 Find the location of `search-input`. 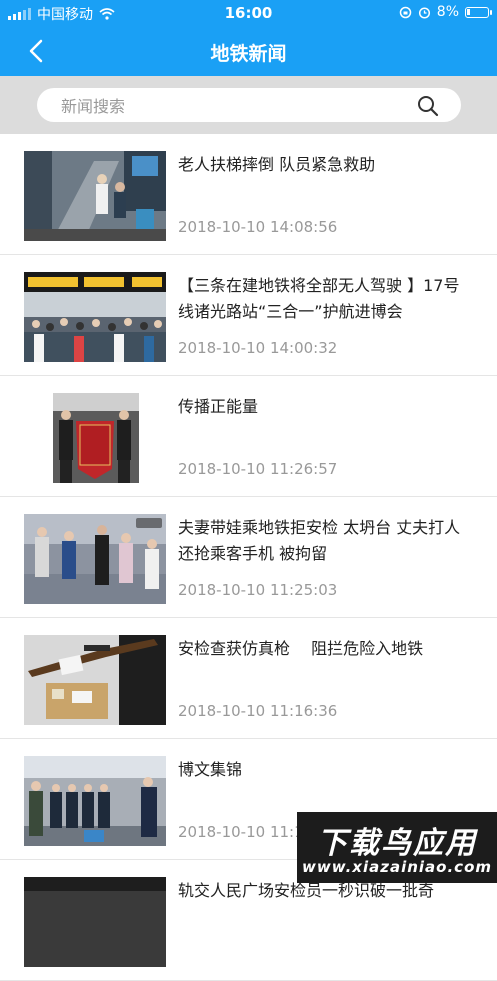

search-input is located at coordinates (236, 106).